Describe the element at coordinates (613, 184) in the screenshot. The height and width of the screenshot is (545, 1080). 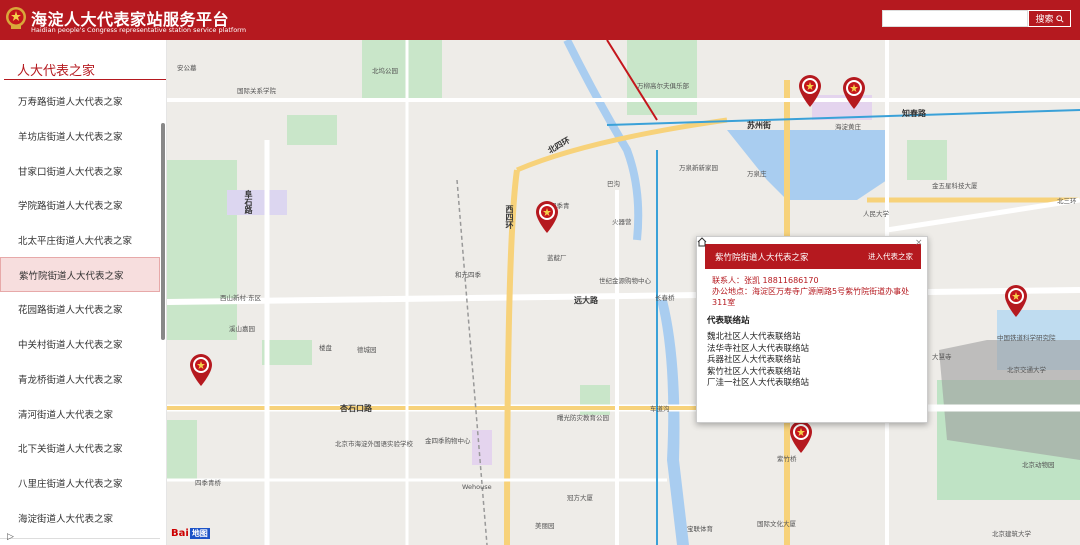
I see `place-label: 巴沟` at that location.